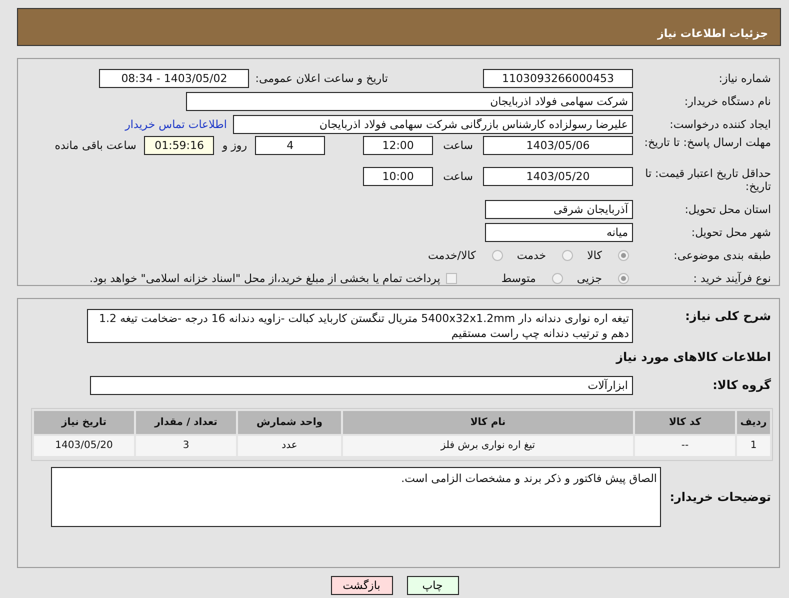 This screenshot has height=598, width=789. What do you see at coordinates (732, 278) in the screenshot?
I see `field-label: نوع فرآیند خرید :` at bounding box center [732, 278].